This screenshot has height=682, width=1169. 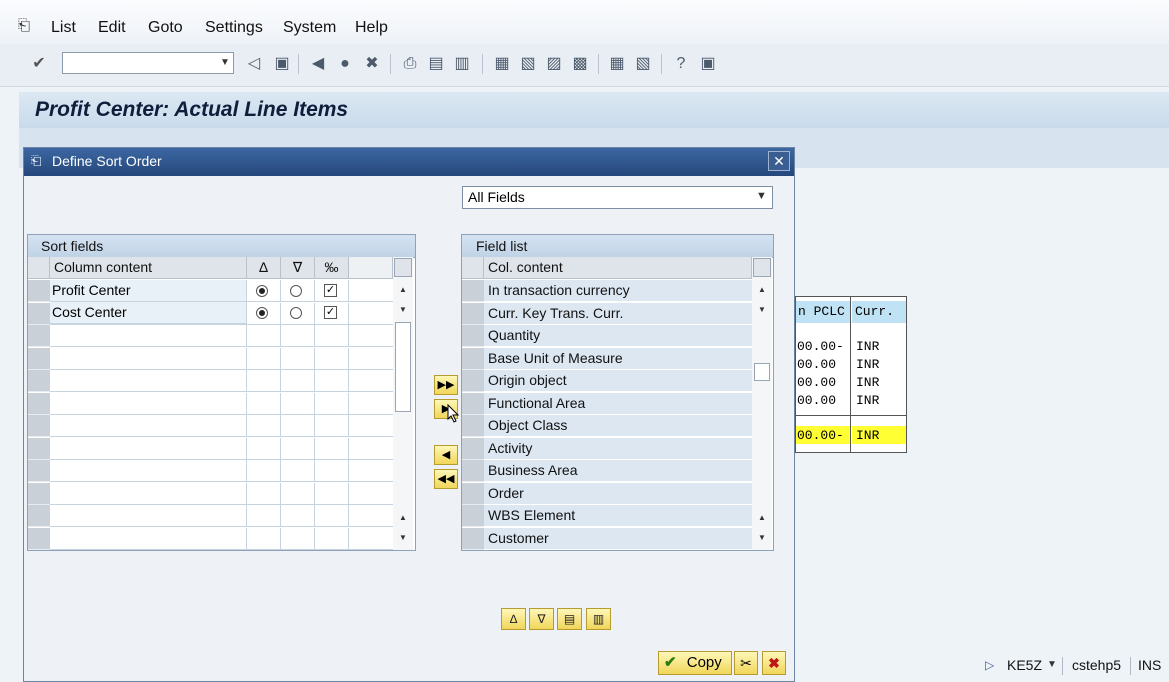 I want to click on field-list-item: WBS Element, so click(x=618, y=516).